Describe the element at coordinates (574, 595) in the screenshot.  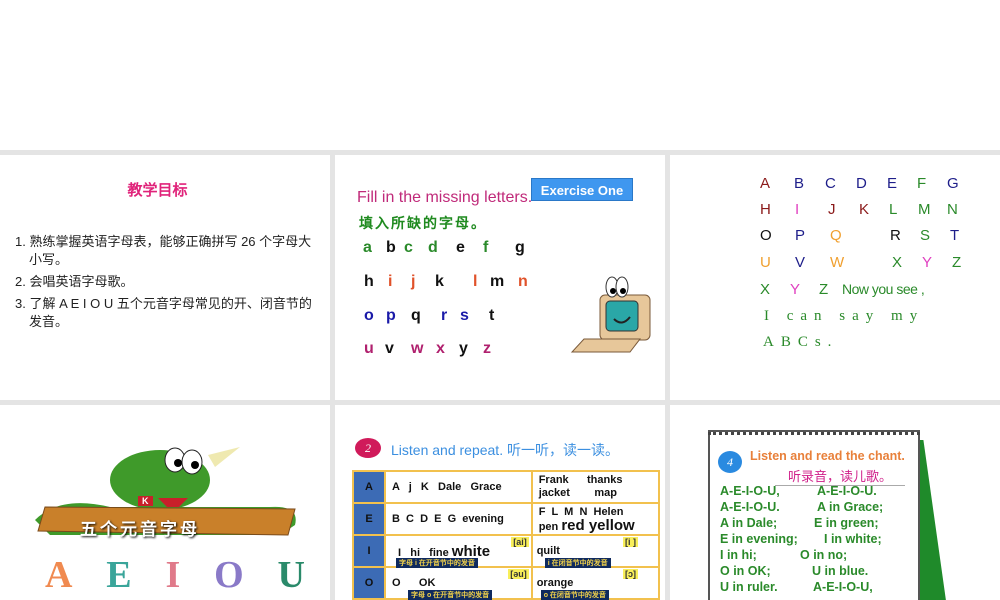
I see `note-label: o 在闭音节中的发音` at that location.